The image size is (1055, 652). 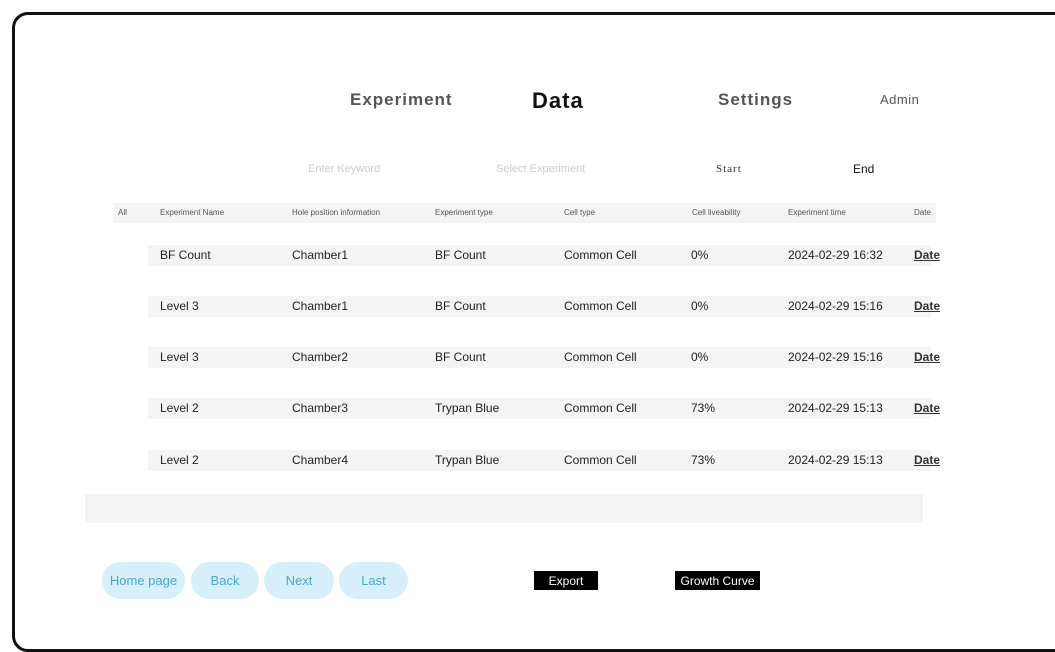 I want to click on header-hole-position: Hole position information, so click(x=336, y=212).